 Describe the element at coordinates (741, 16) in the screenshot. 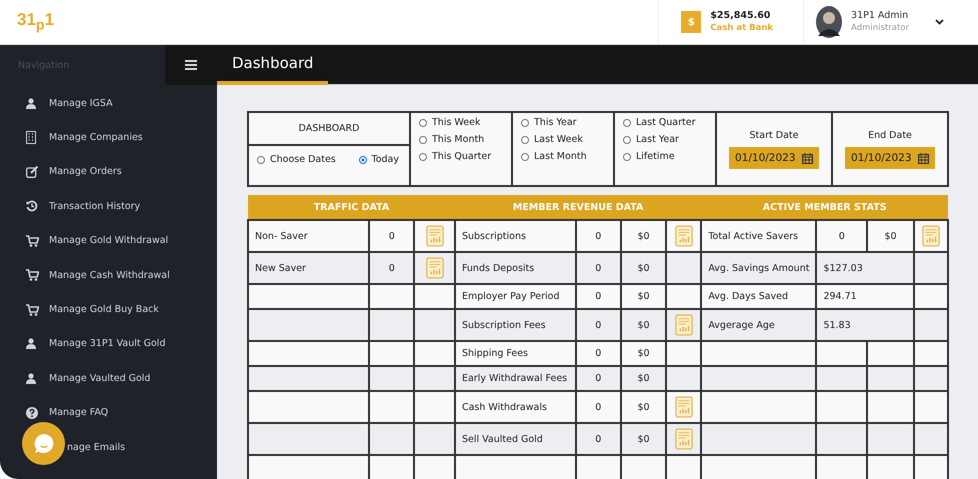

I see `cash-amount: $25,845.60` at that location.